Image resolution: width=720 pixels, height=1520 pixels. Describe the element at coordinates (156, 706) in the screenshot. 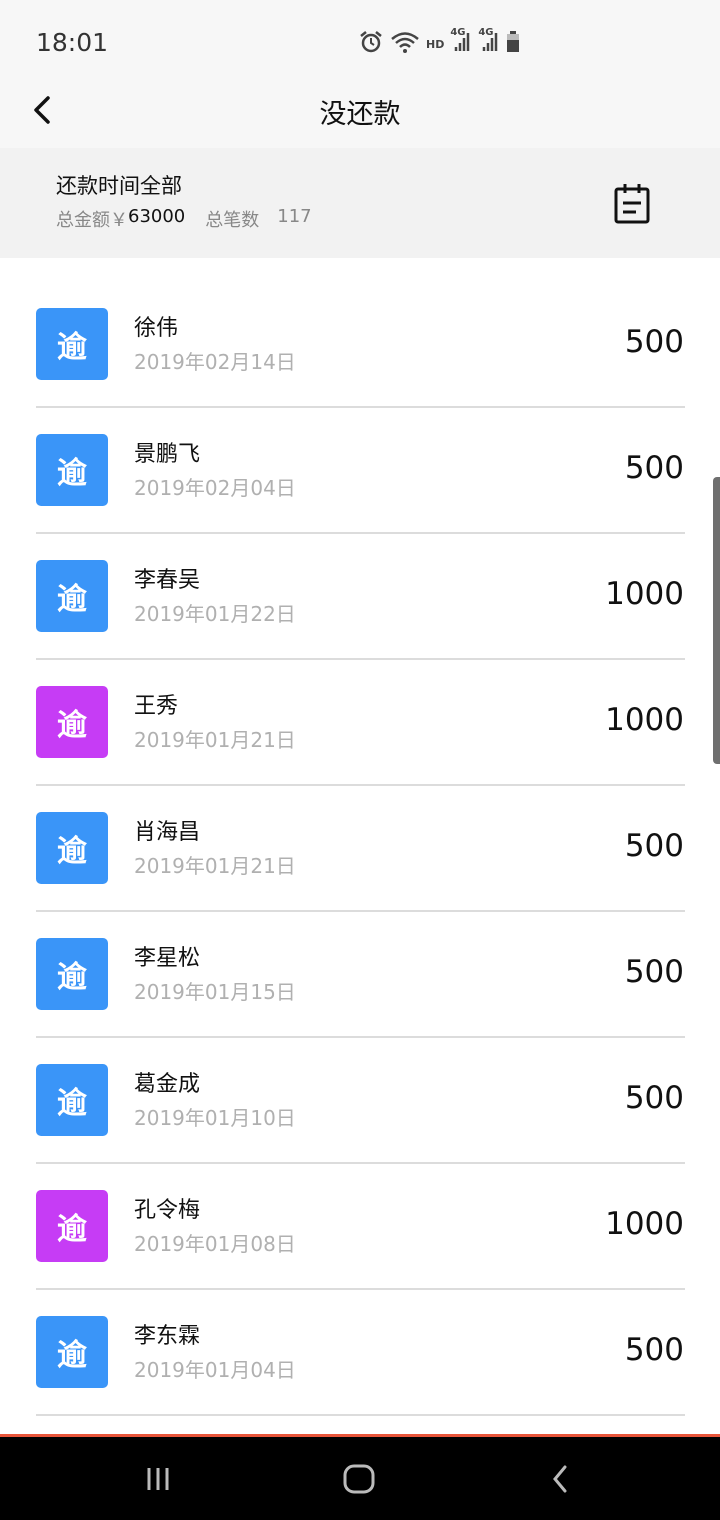

I see `borrower-name: 王秀` at that location.